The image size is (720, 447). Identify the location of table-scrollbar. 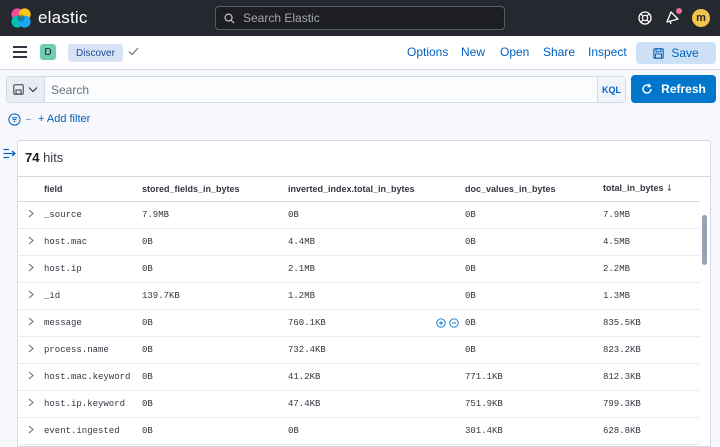
(704, 240).